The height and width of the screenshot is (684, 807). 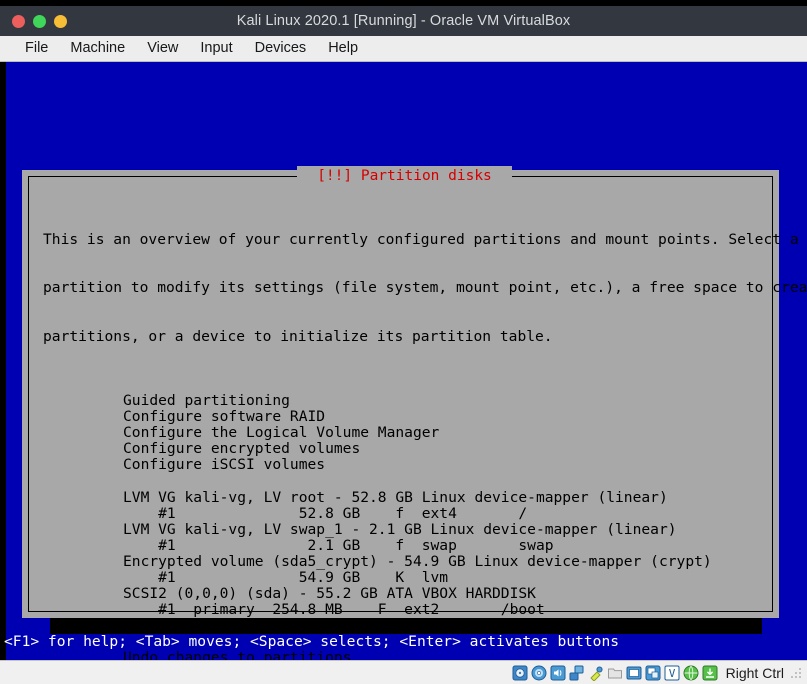 I want to click on menu-file: File, so click(x=36, y=48).